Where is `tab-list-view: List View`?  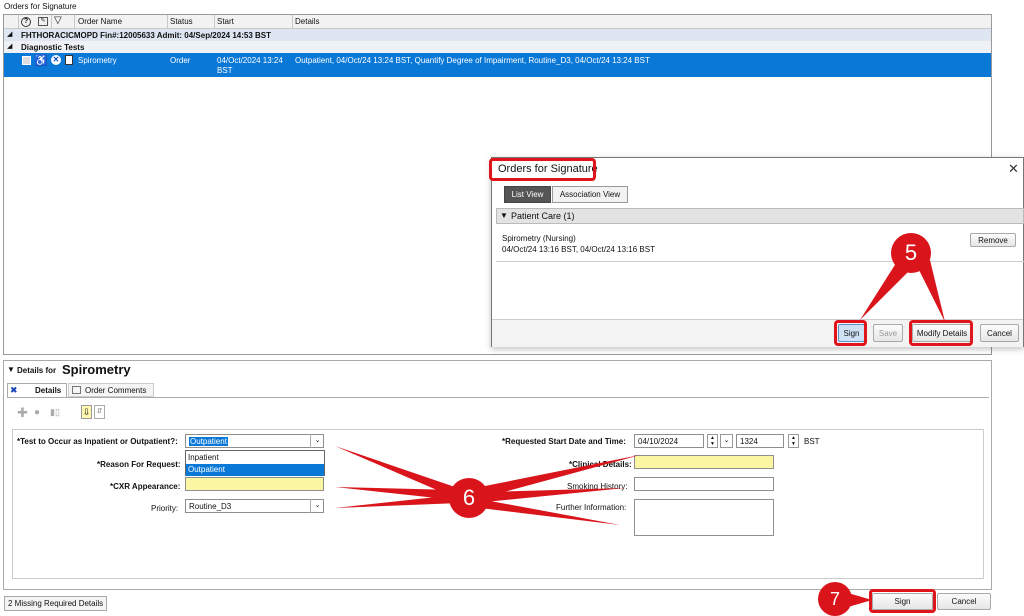 tab-list-view: List View is located at coordinates (527, 194).